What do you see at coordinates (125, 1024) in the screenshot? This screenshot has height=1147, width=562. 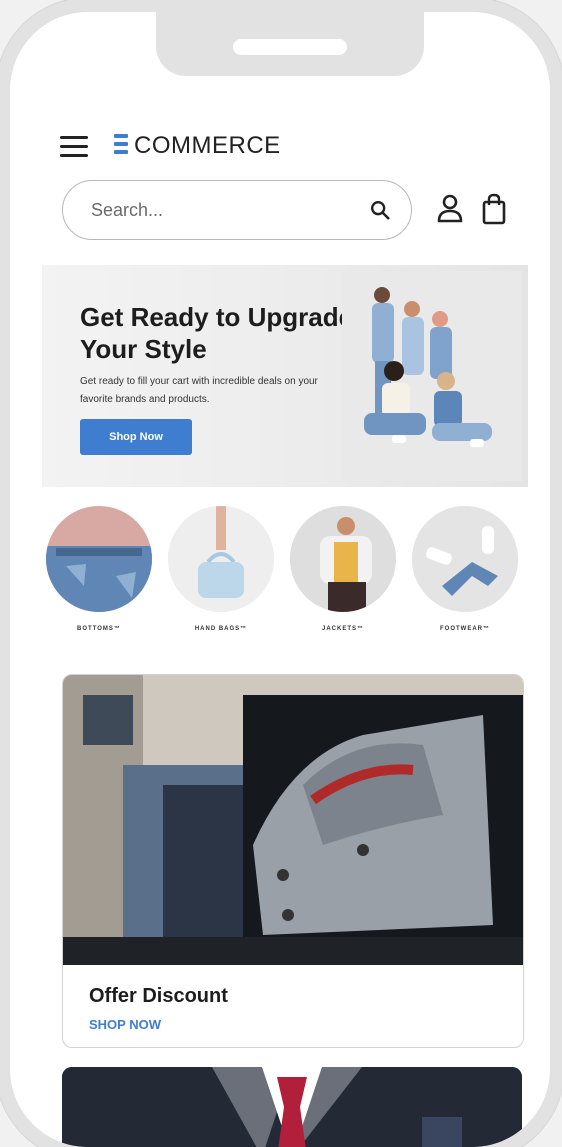 I see `shop-now-link: SHOP NOW` at bounding box center [125, 1024].